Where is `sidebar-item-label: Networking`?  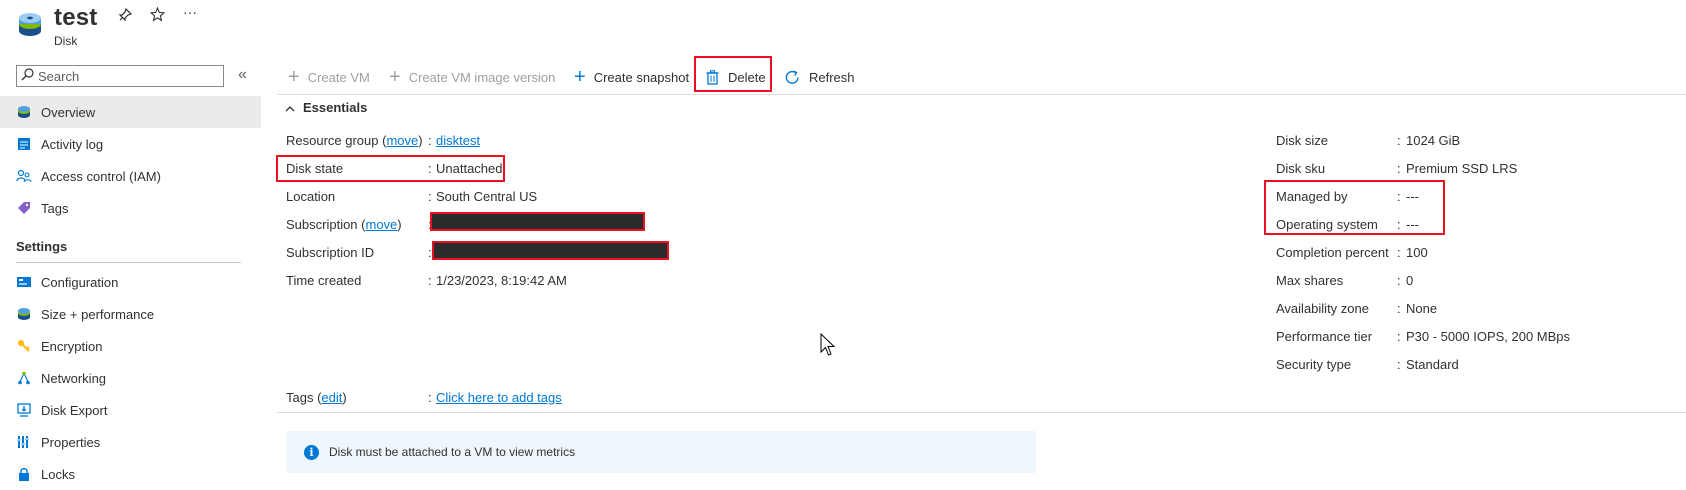 sidebar-item-label: Networking is located at coordinates (74, 378).